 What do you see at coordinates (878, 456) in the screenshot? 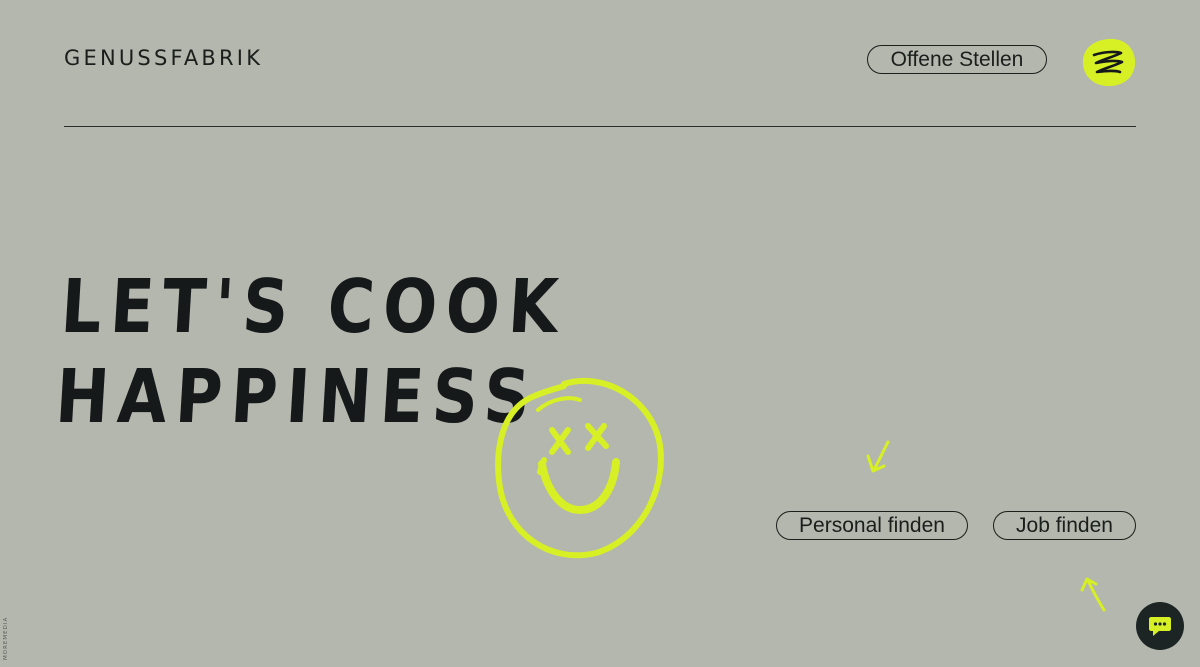
I see `arrow-down-doodle-icon` at bounding box center [878, 456].